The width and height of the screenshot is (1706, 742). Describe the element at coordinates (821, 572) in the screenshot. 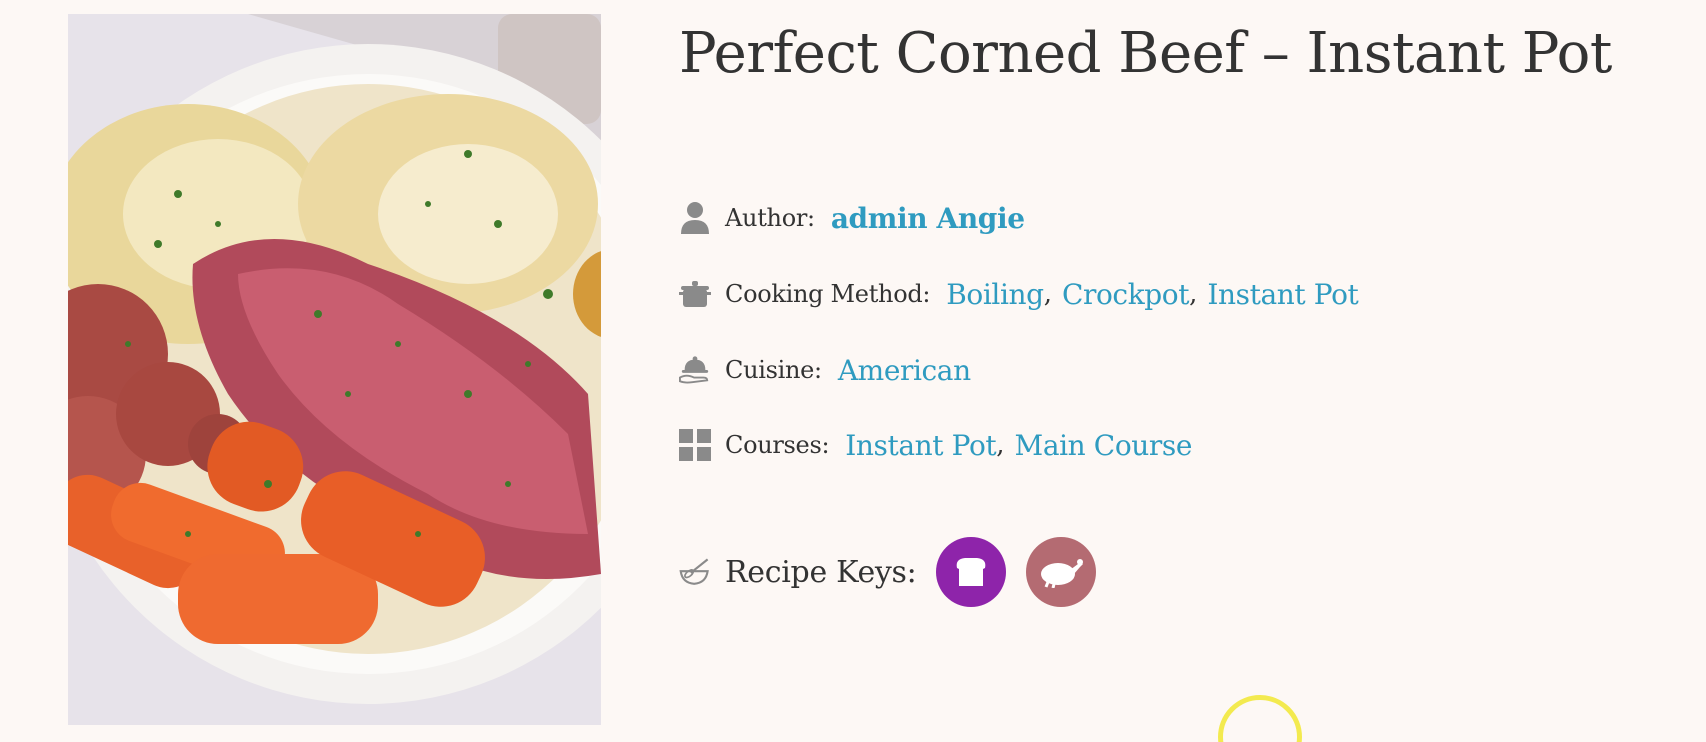

I see `recipe-keys-label: Recipe Keys:` at that location.